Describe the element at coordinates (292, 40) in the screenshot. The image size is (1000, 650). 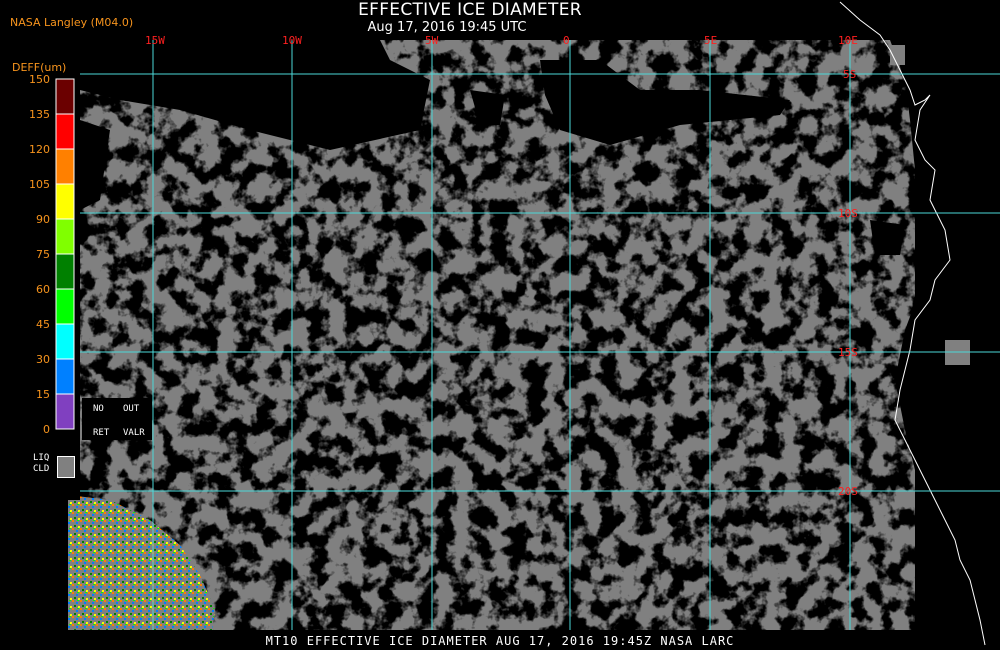
I see `lon-label: 10W` at that location.